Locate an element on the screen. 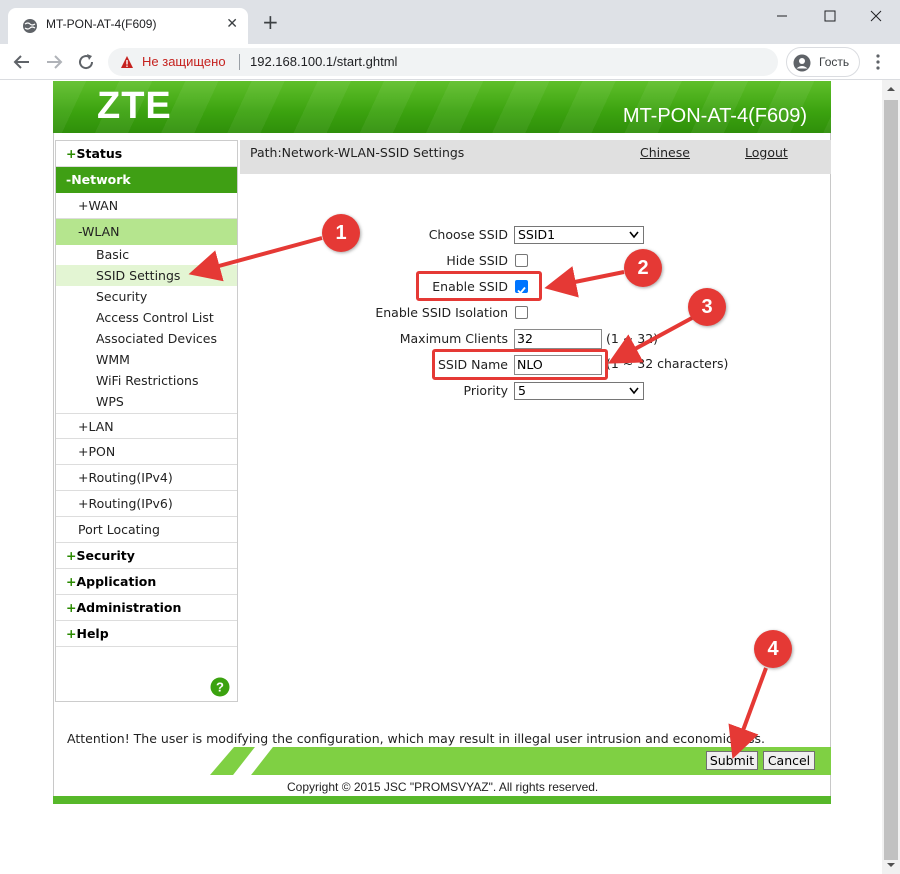  sidebar-item-routing-ipv6: +Routing(IPv6) is located at coordinates (146, 504).